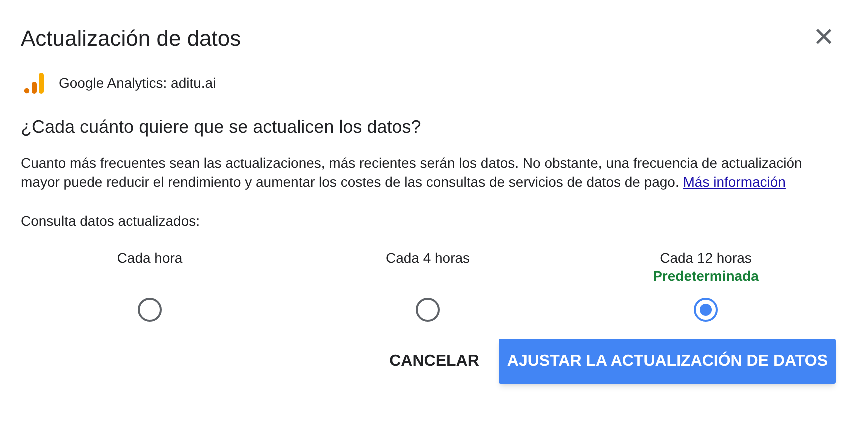 This screenshot has width=857, height=431. What do you see at coordinates (667, 361) in the screenshot?
I see `adjust-button: AJUSTAR LA ACTUALIZACIÓN DE DATOS` at bounding box center [667, 361].